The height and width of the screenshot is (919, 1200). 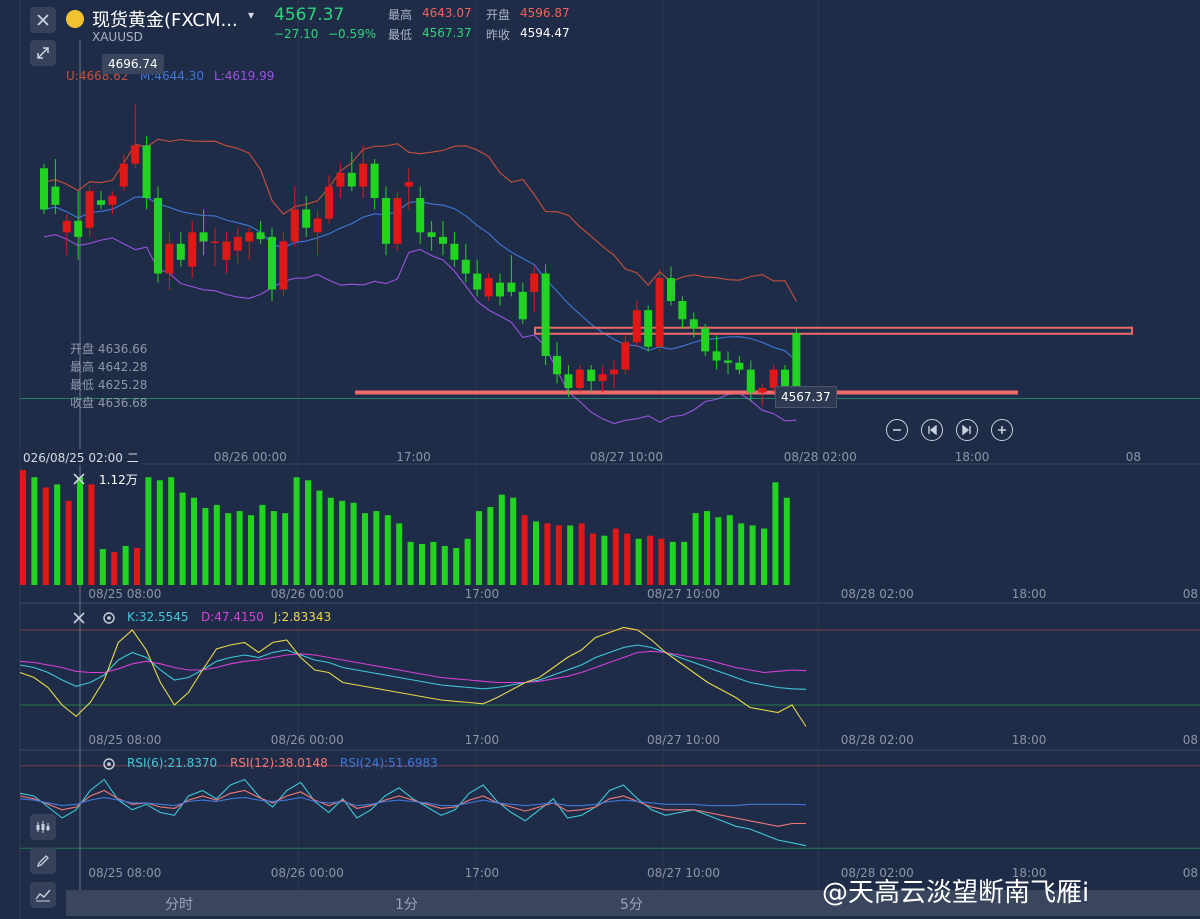 What do you see at coordinates (109, 385) in the screenshot?
I see `ohlc-low: 最低 4625.28` at bounding box center [109, 385].